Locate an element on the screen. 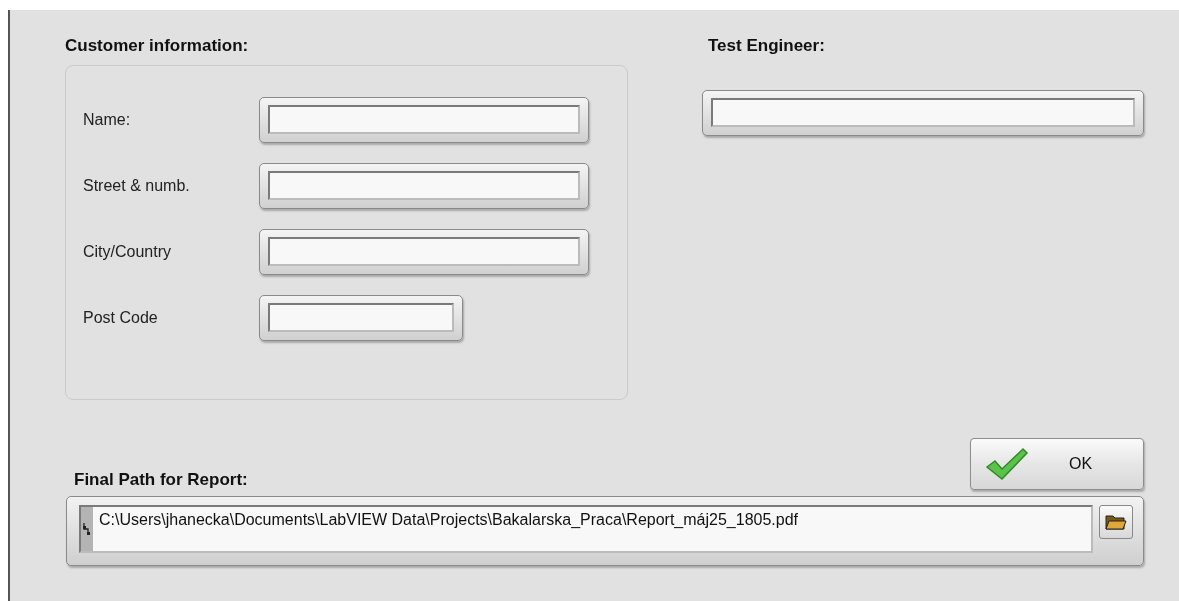 The width and height of the screenshot is (1179, 601). checkmark-icon is located at coordinates (1007, 464).